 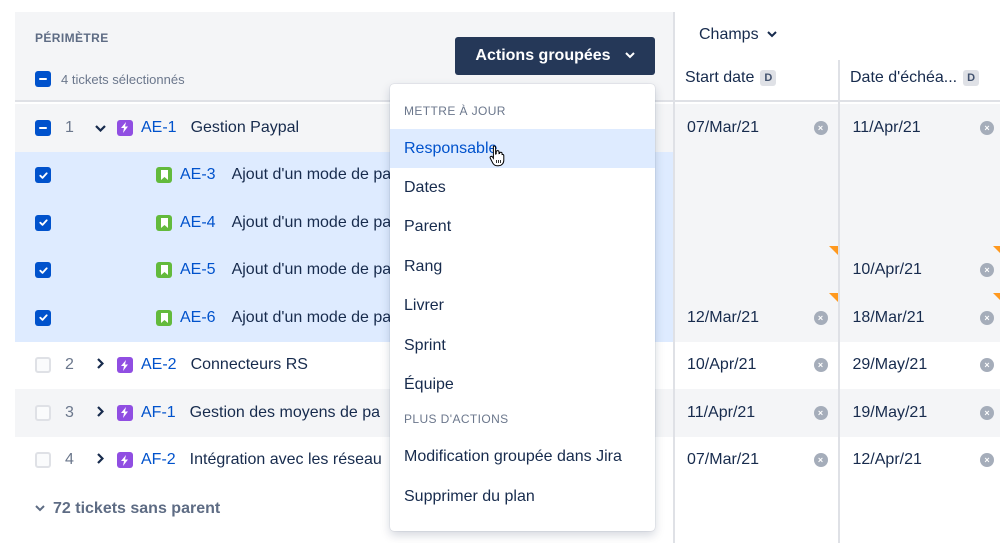 I want to click on date-value: 07/Mar/21, so click(x=723, y=127).